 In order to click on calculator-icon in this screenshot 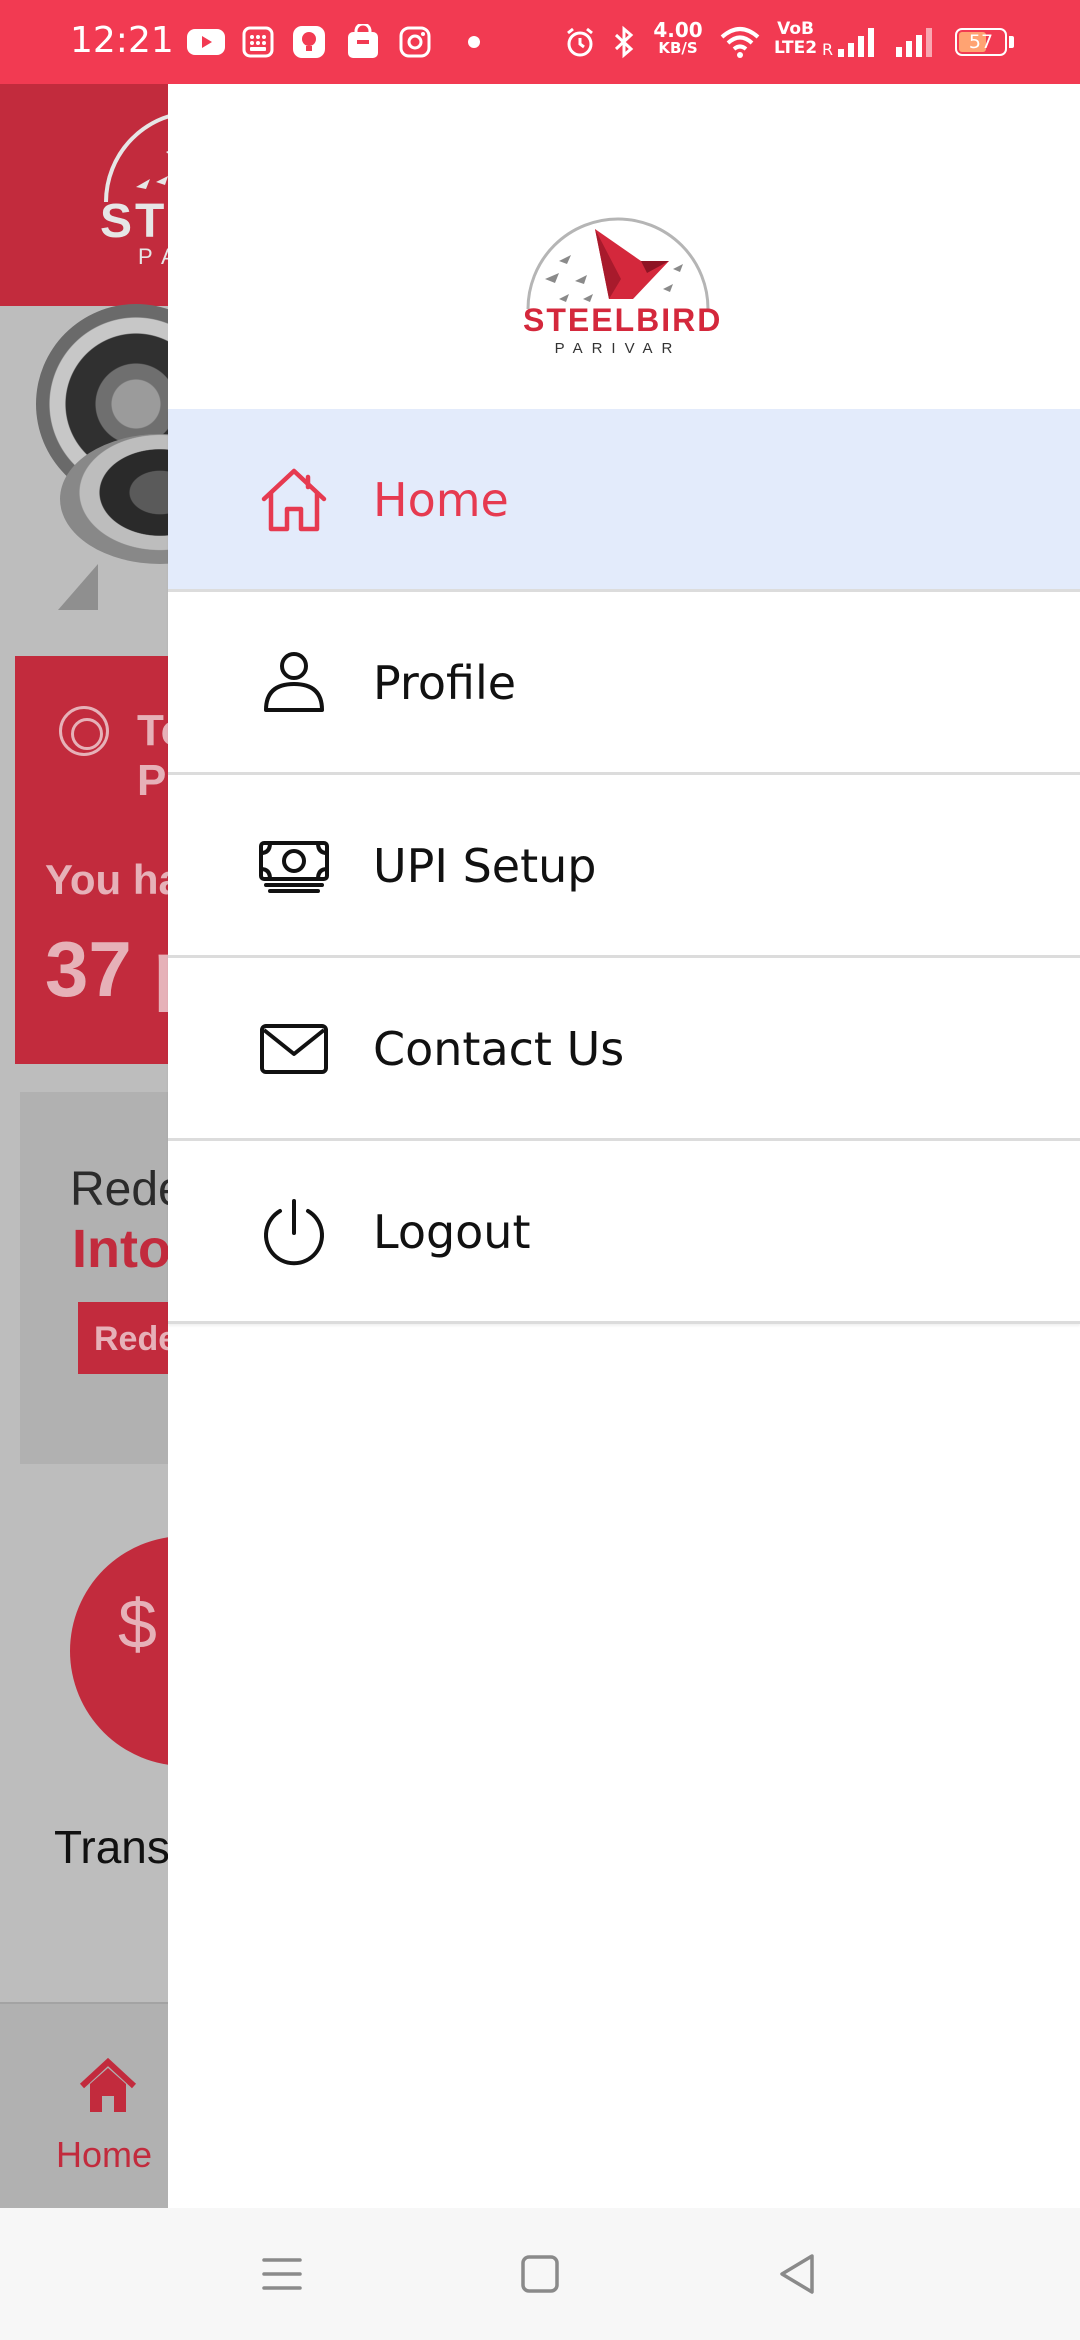, I will do `click(258, 42)`.